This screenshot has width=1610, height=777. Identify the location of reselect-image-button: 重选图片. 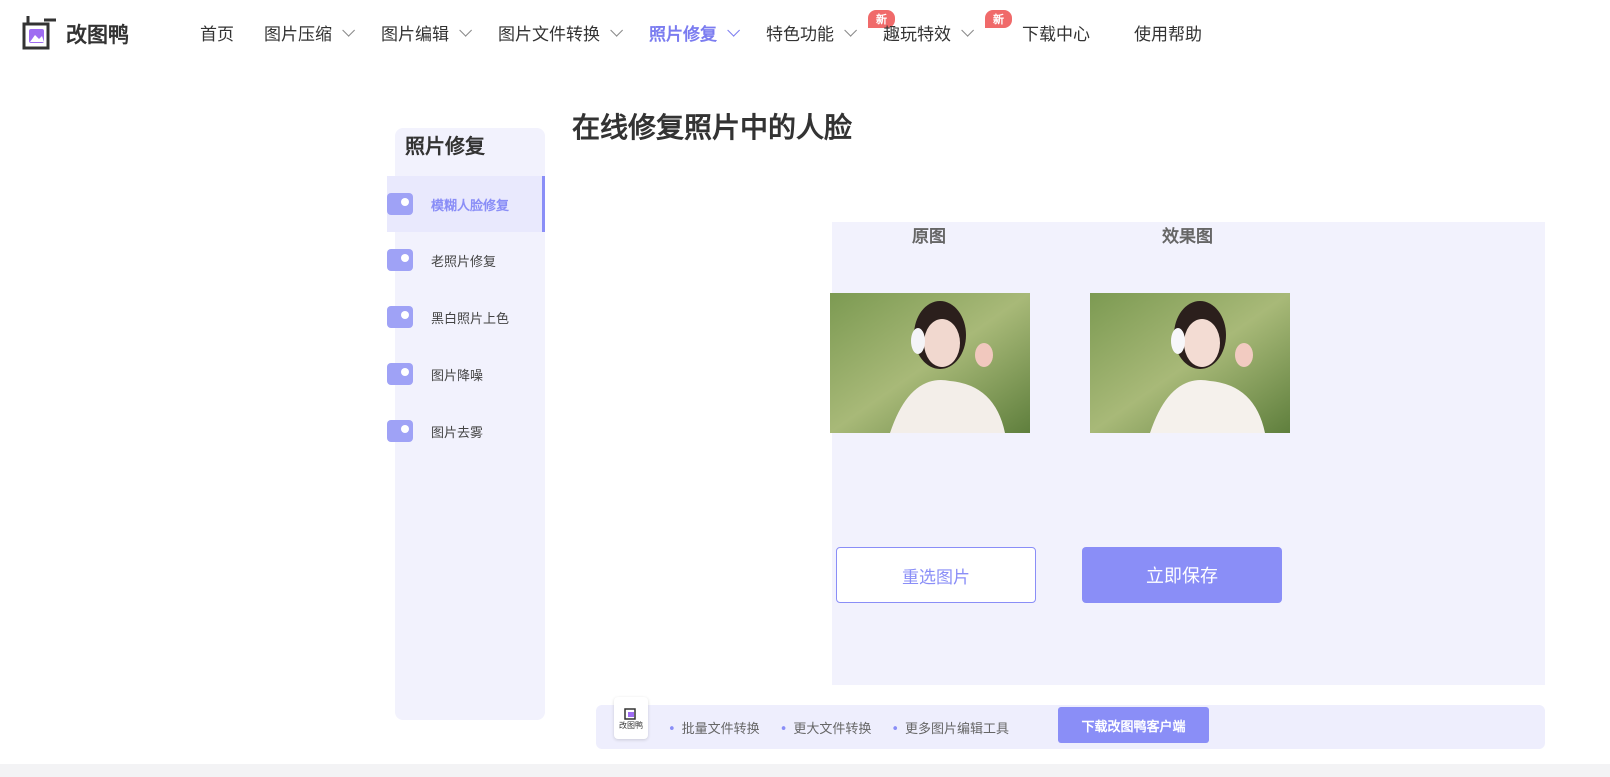
(936, 575).